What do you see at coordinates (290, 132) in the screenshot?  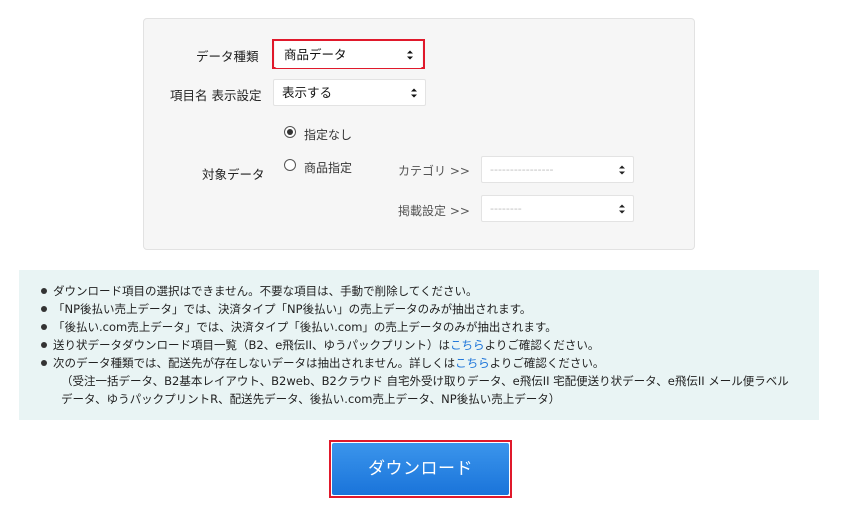 I see `radio-no-filter` at bounding box center [290, 132].